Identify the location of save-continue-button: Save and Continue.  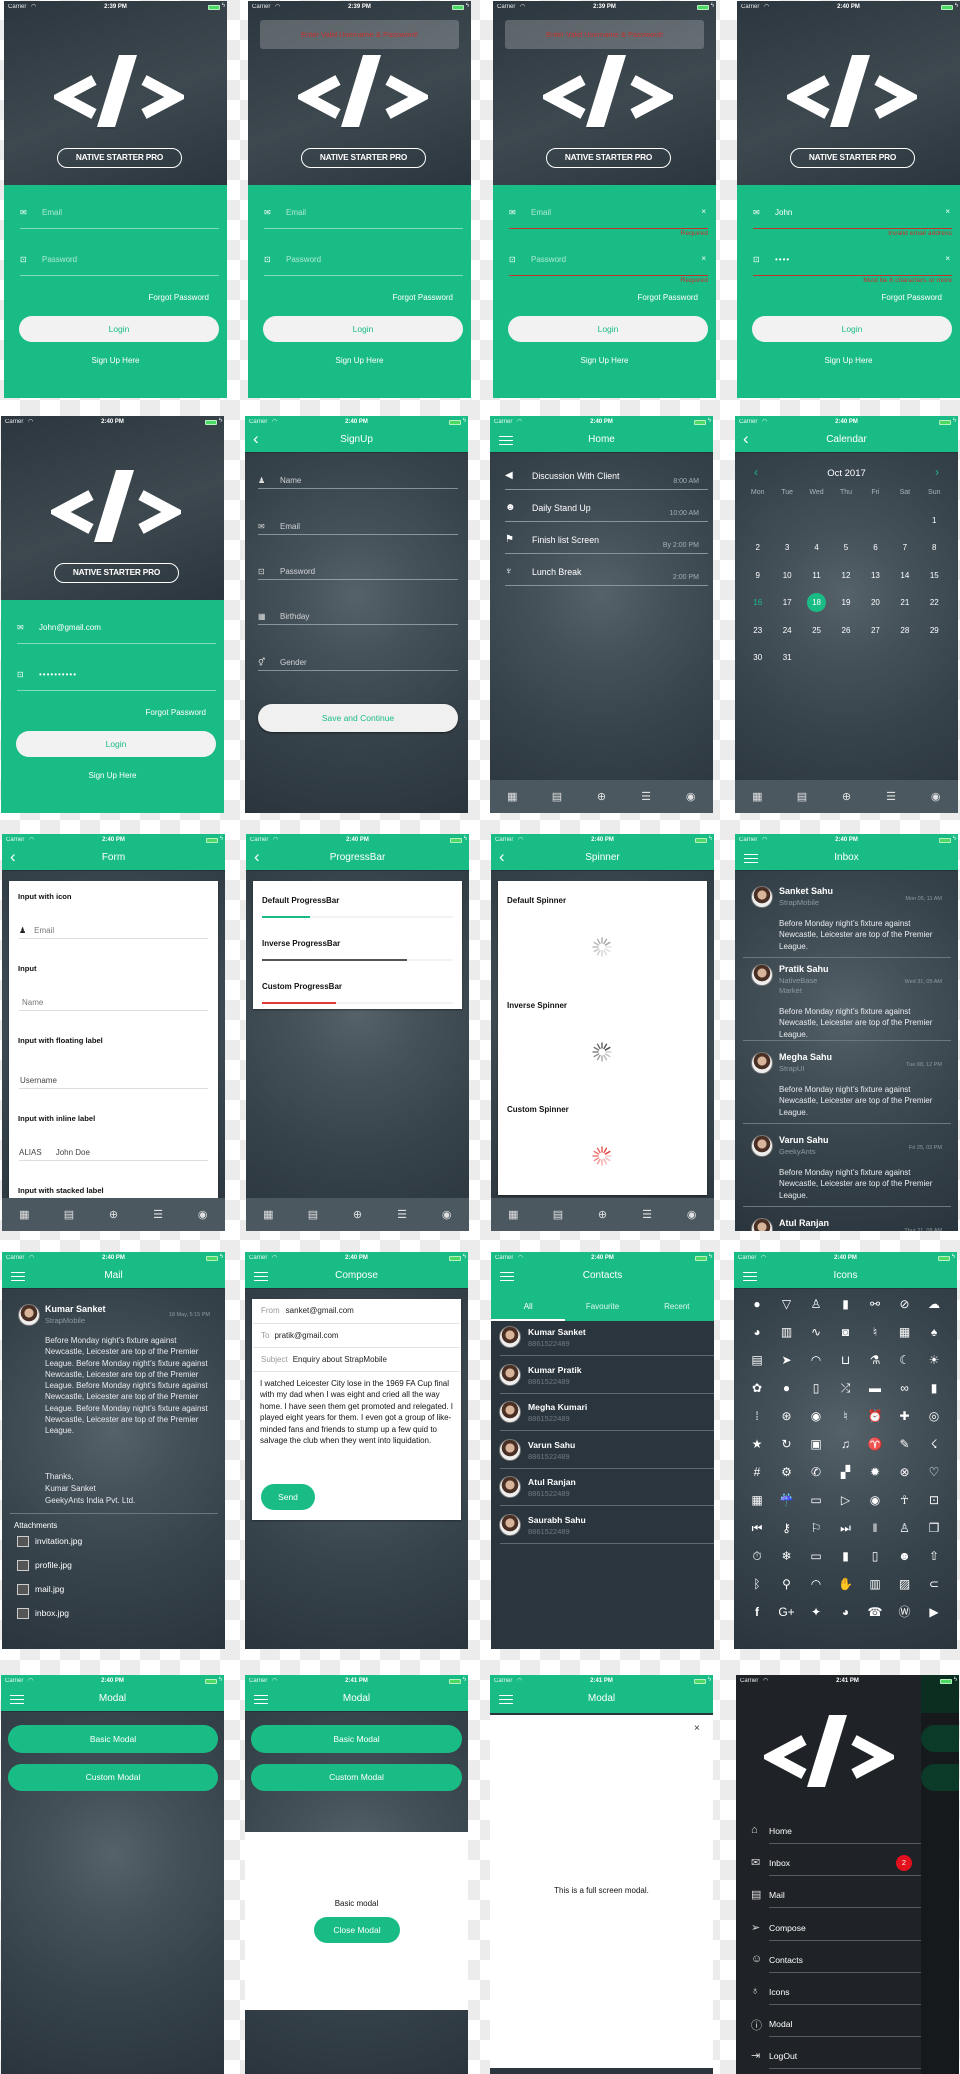
(358, 718).